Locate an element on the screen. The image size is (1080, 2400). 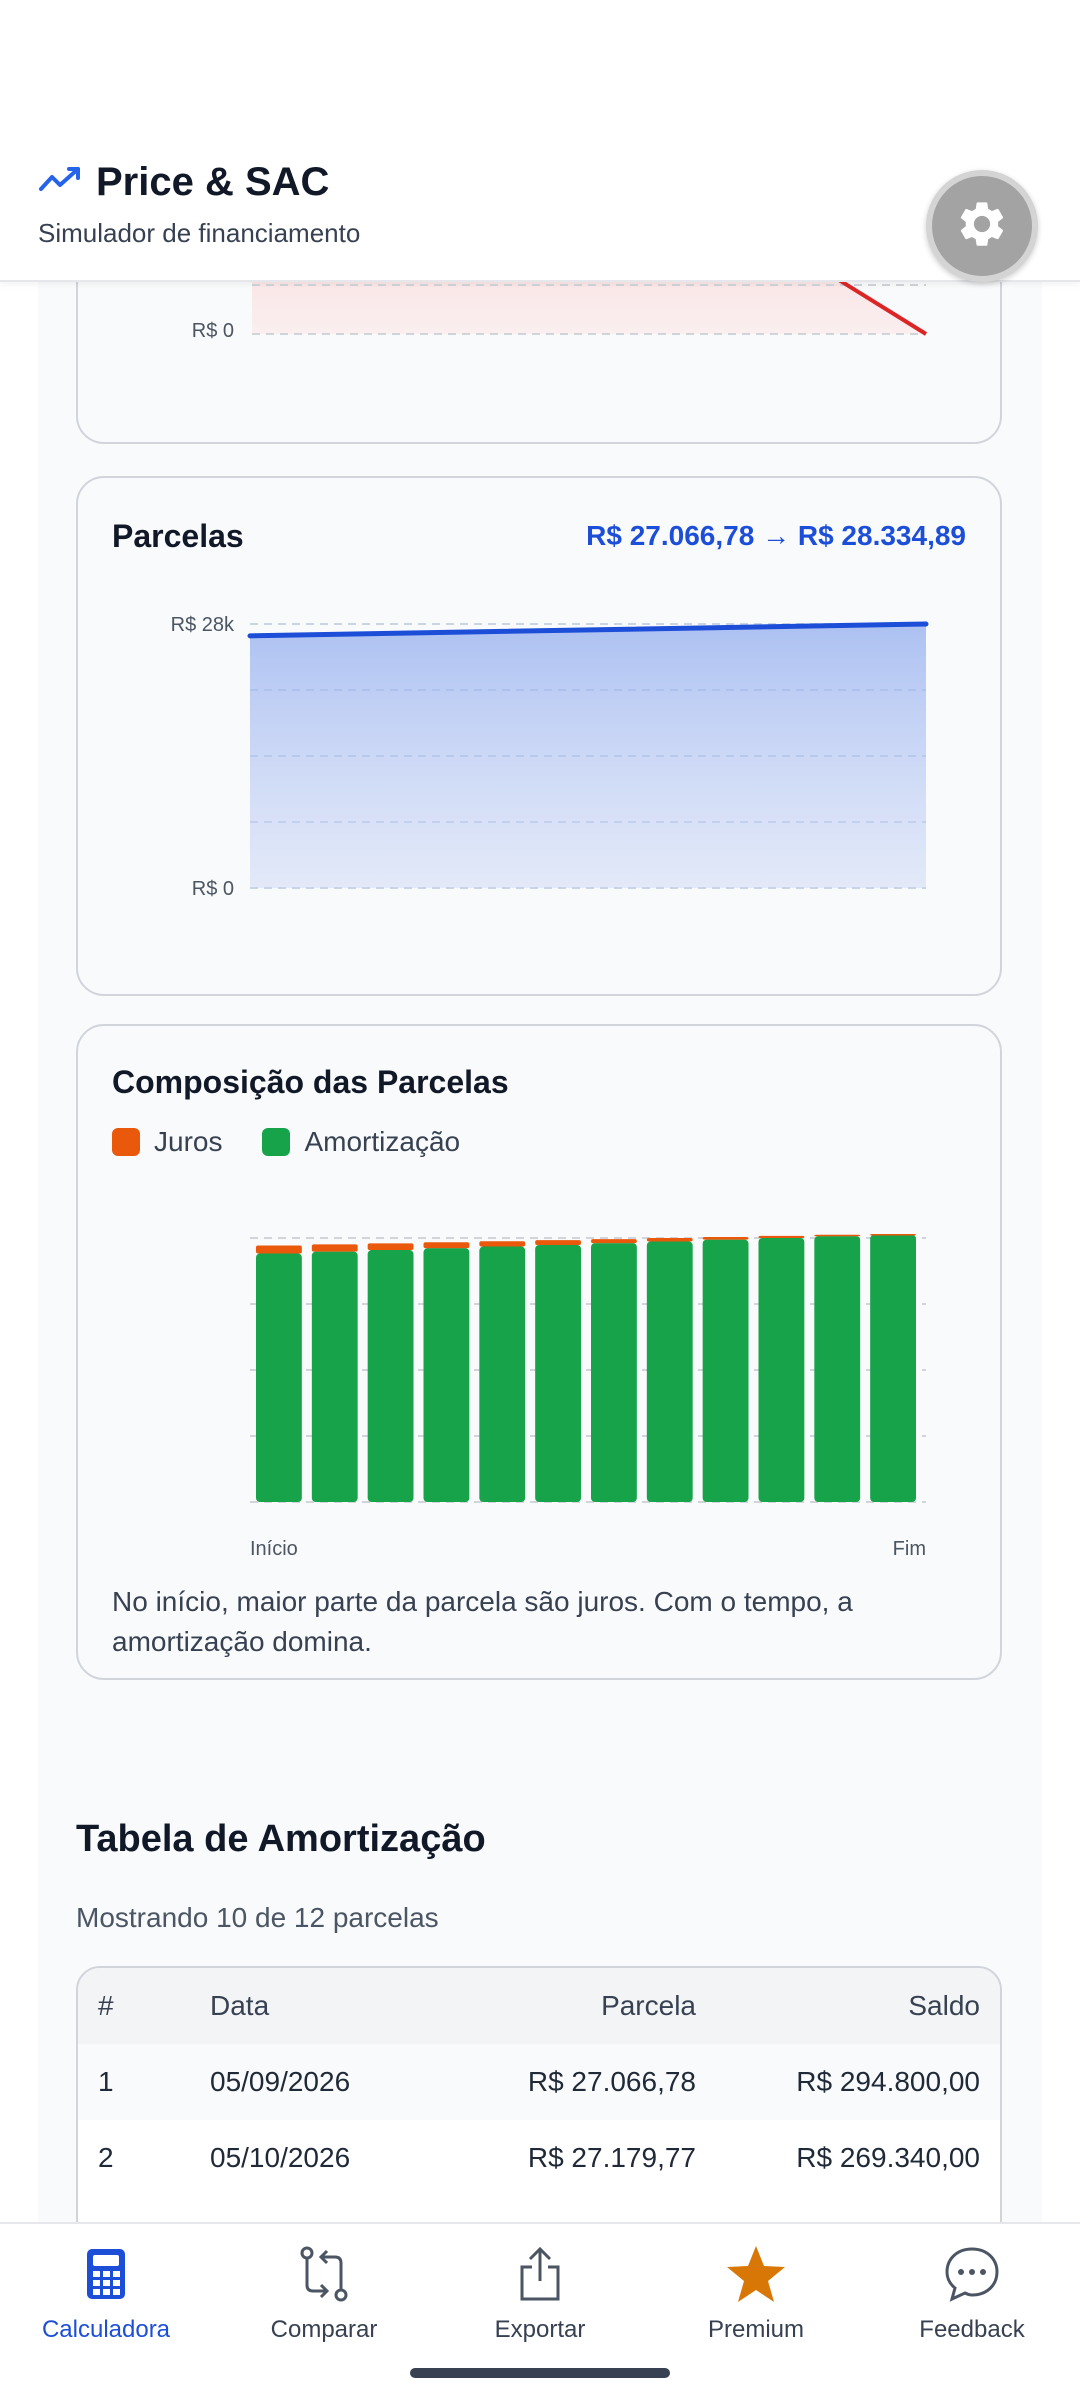
settings-button is located at coordinates (982, 226).